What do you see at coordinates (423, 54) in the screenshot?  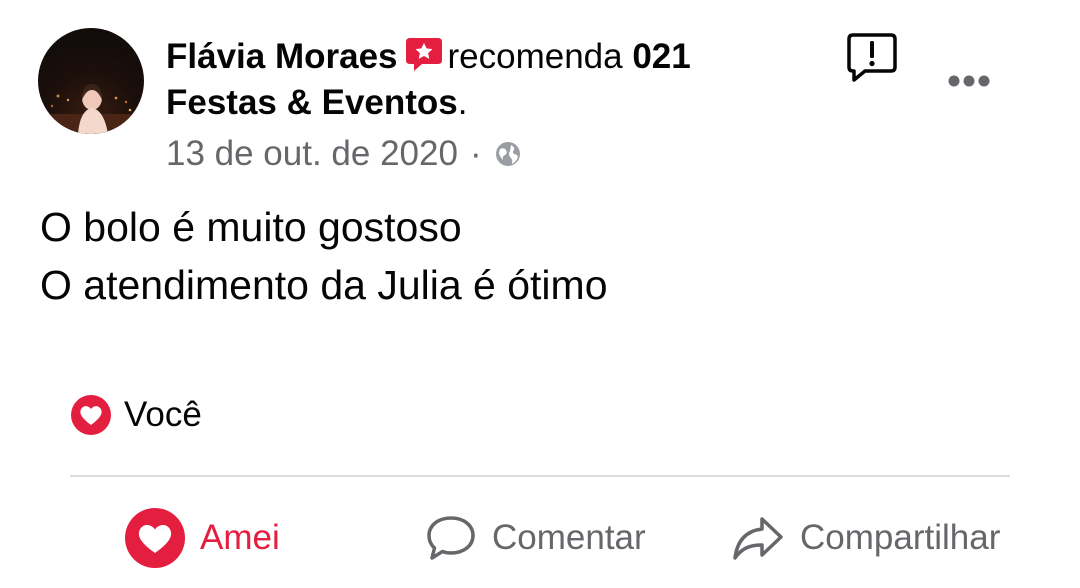 I see `recommend-icon` at bounding box center [423, 54].